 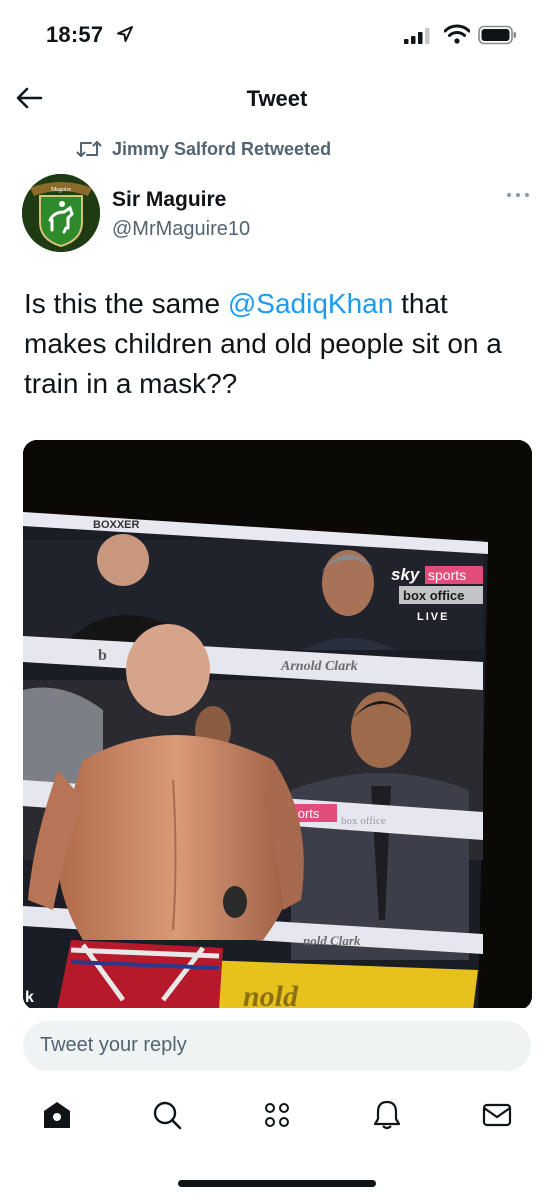 I want to click on more-options-icon, so click(x=518, y=195).